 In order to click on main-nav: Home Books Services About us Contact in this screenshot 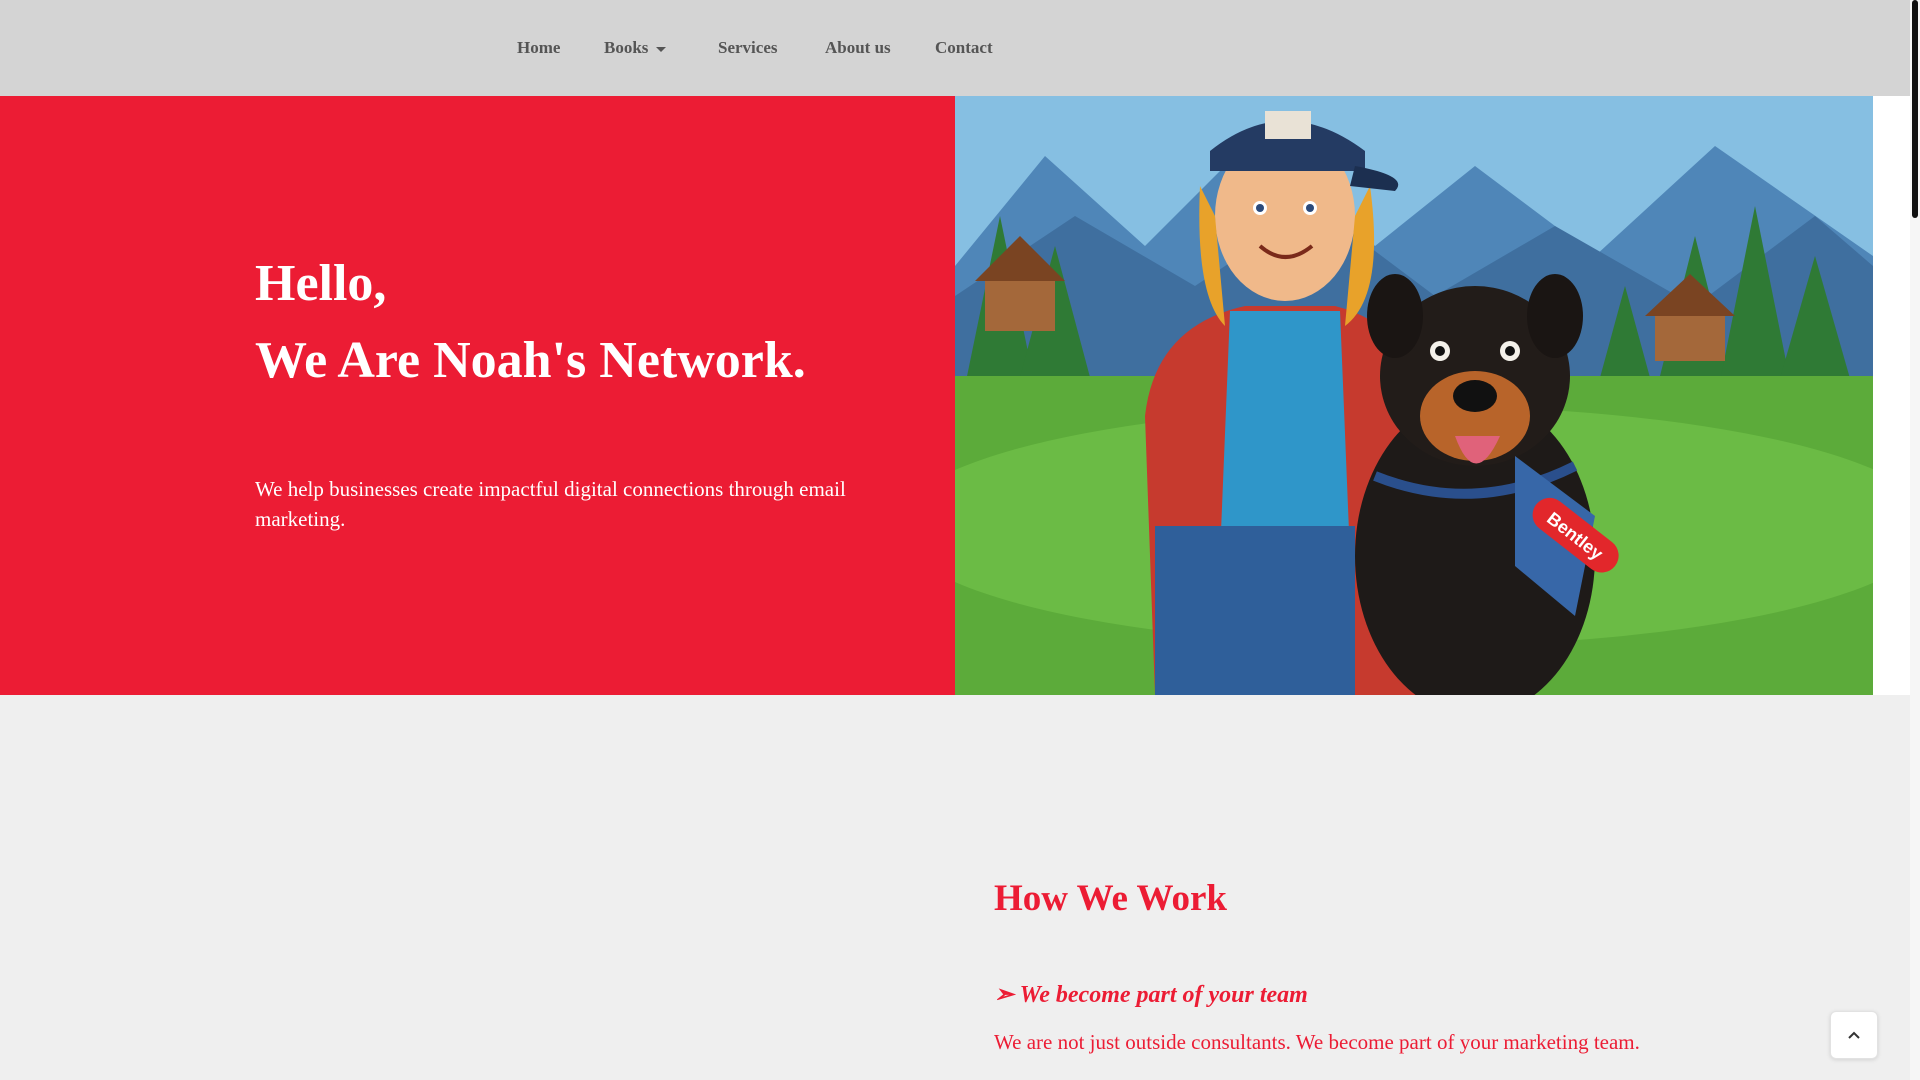, I will do `click(955, 48)`.